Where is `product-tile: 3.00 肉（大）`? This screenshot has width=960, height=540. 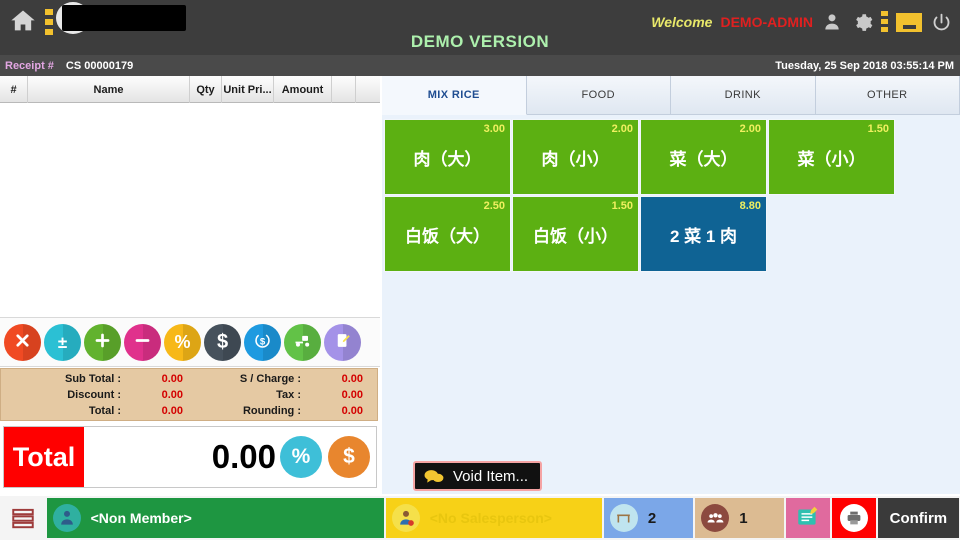 product-tile: 3.00 肉（大） is located at coordinates (447, 157).